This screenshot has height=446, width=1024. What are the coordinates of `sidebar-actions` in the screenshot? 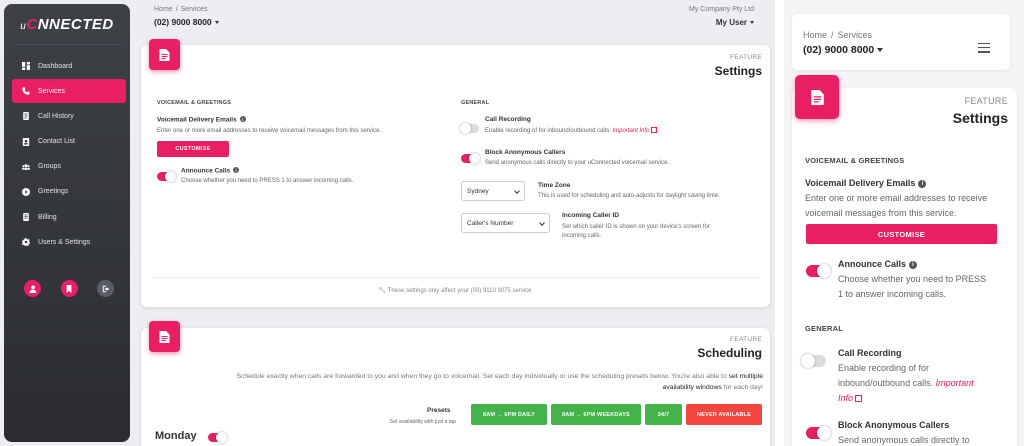 It's located at (69, 288).